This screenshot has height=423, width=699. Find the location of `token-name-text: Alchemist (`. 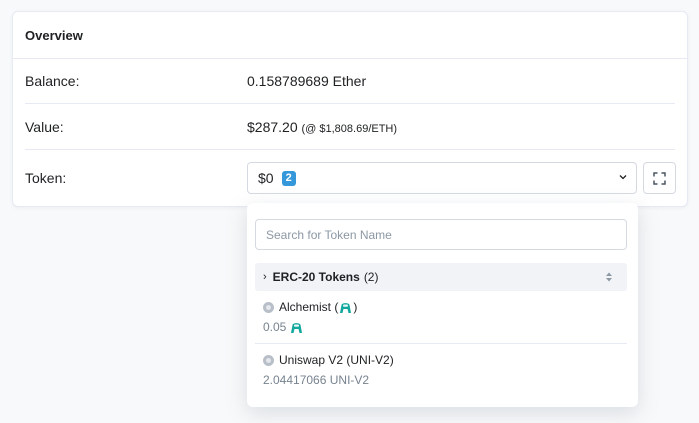

token-name-text: Alchemist ( is located at coordinates (309, 307).